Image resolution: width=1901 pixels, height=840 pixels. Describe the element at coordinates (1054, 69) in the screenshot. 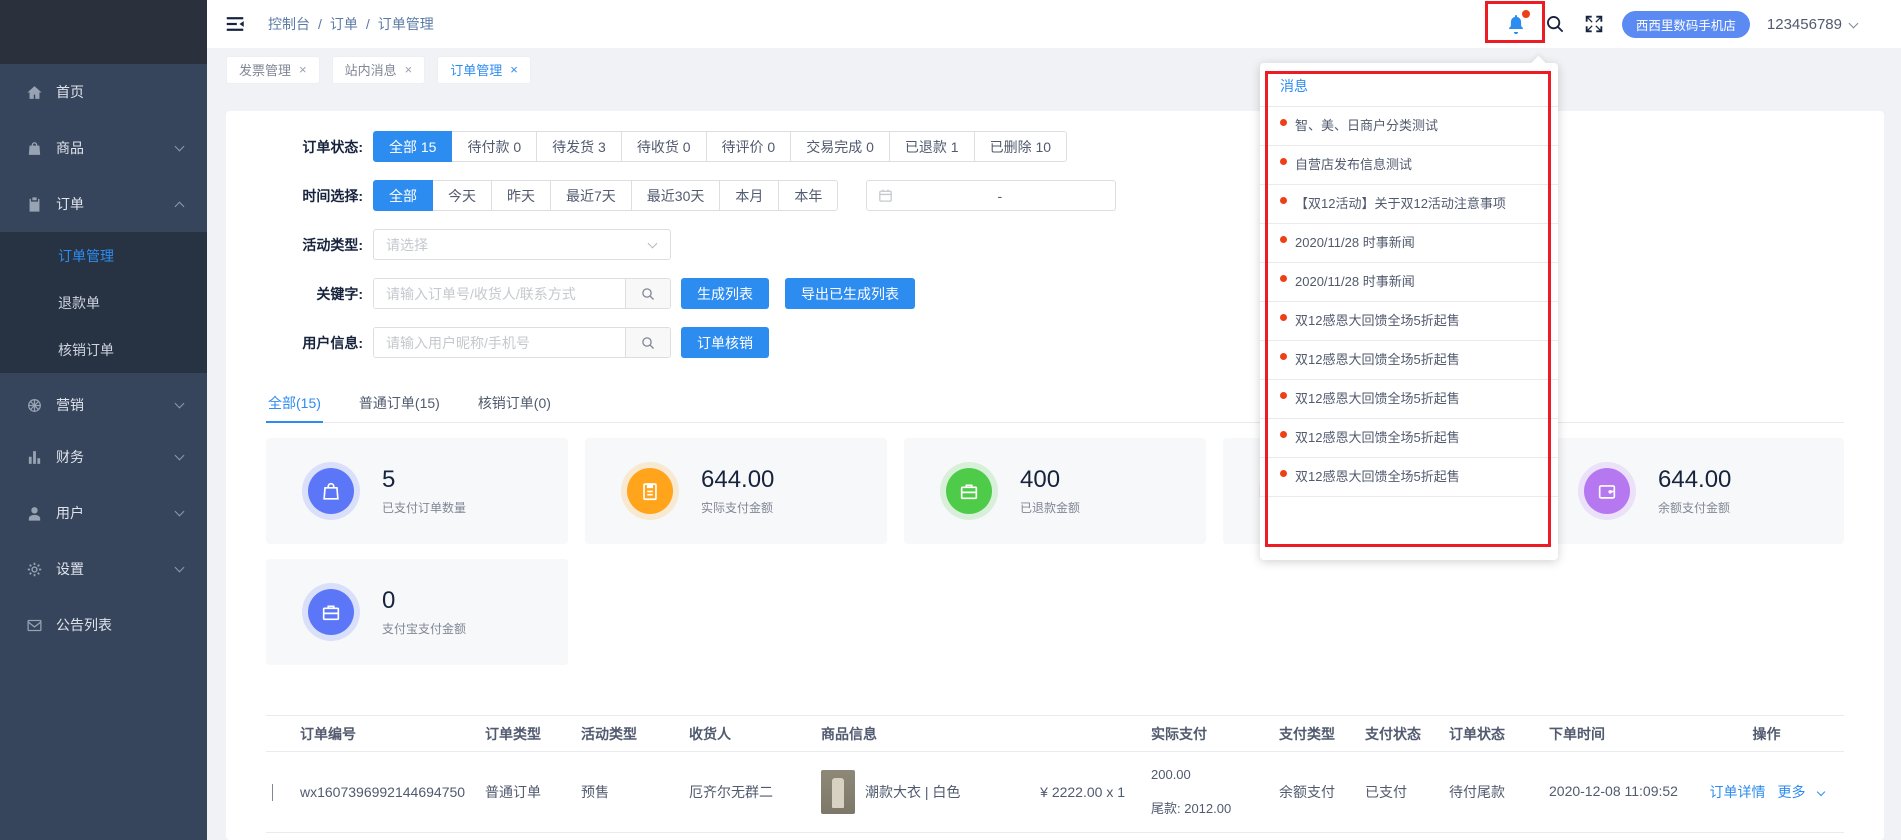

I see `open-tabs-bar: 发票管理 × 站内消息 × 订单管理 ×` at that location.